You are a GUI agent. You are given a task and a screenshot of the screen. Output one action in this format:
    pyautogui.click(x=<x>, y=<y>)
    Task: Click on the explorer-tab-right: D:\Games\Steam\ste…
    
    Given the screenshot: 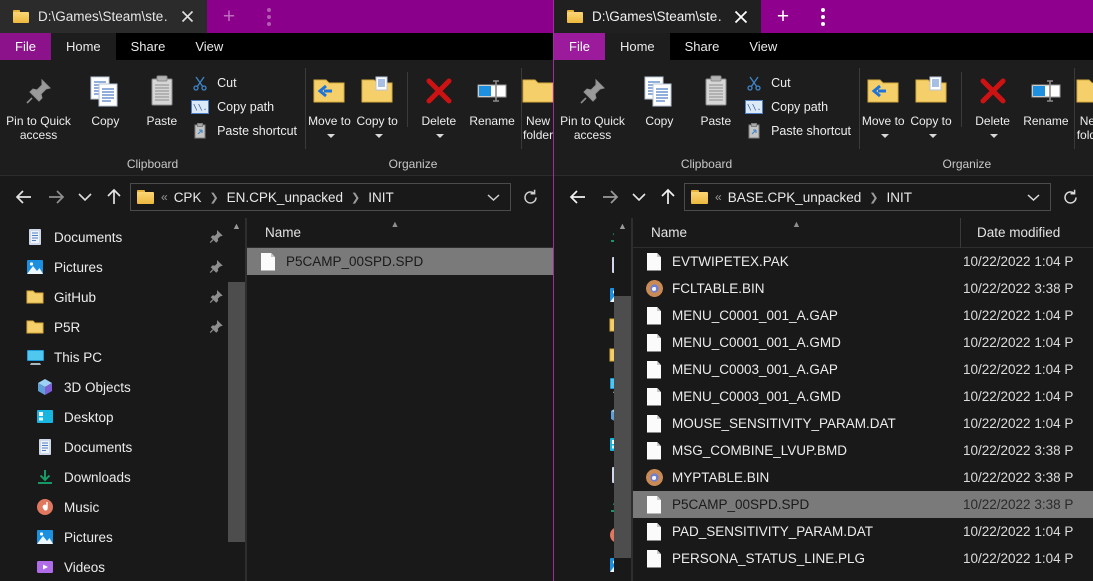 What is the action you would take?
    pyautogui.click(x=657, y=16)
    